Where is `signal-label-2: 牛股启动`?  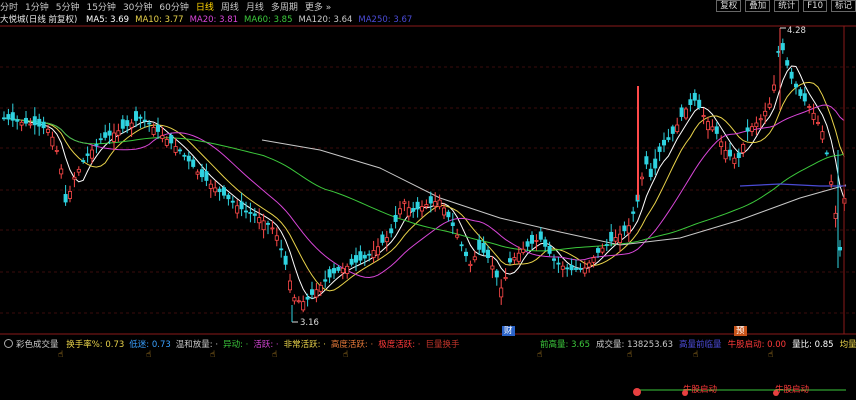
signal-label-2: 牛股启动 is located at coordinates (792, 390).